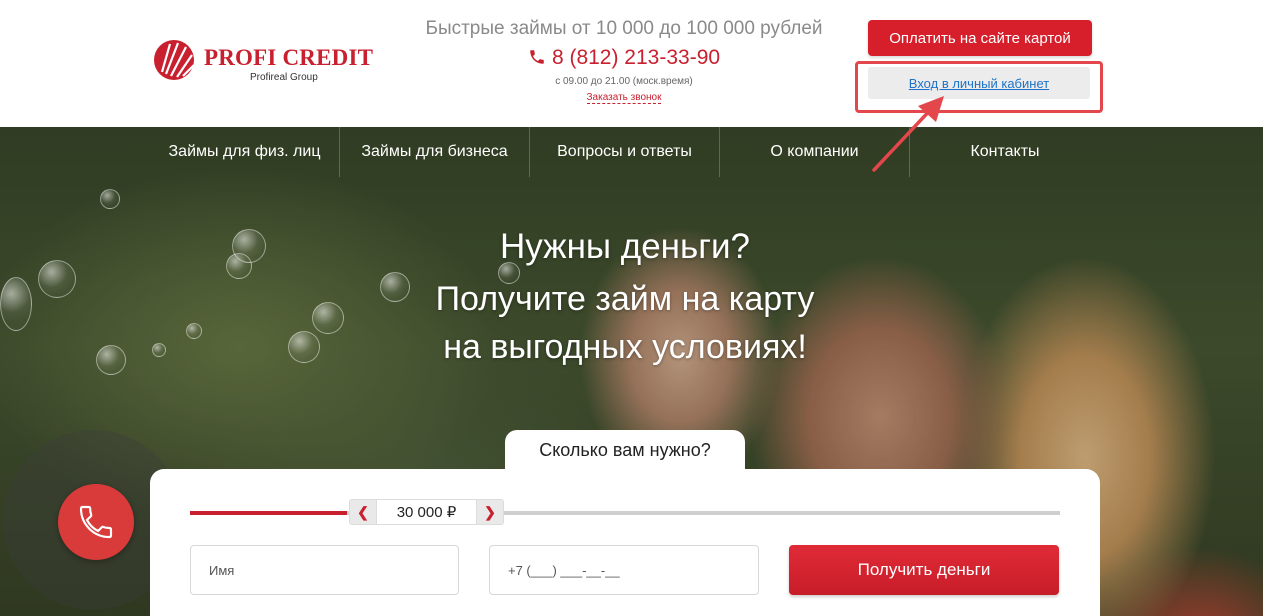 The width and height of the screenshot is (1263, 616). I want to click on phone-text: 8 (812) 213-33-90, so click(636, 57).